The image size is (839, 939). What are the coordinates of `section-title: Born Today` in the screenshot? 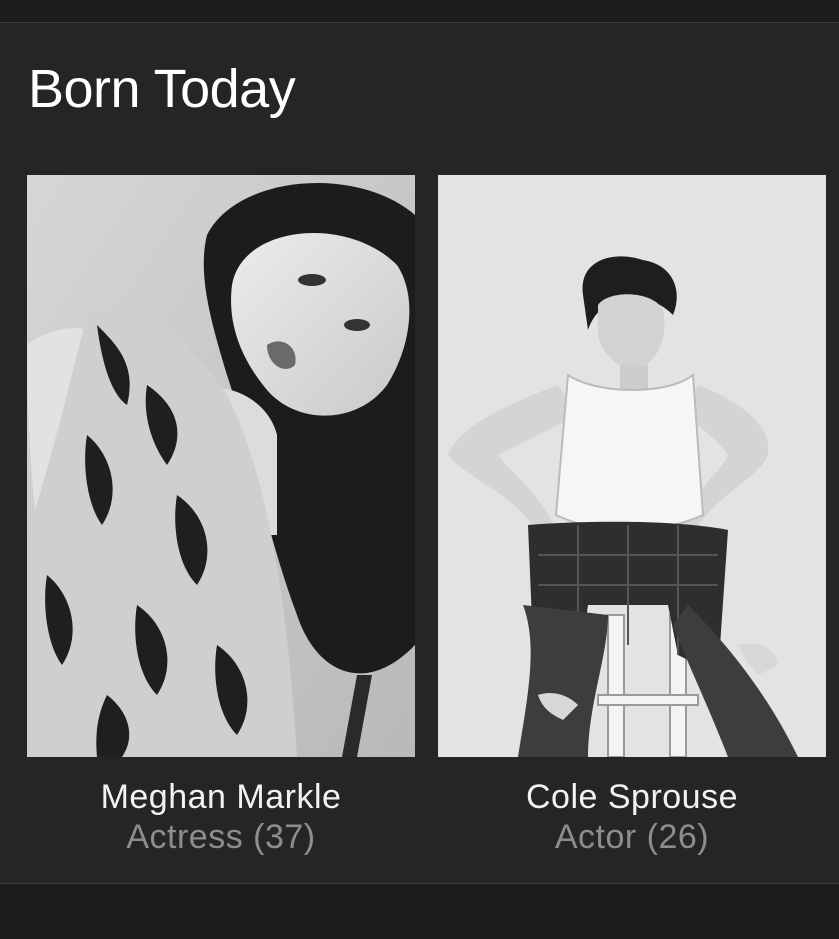 It's located at (162, 89).